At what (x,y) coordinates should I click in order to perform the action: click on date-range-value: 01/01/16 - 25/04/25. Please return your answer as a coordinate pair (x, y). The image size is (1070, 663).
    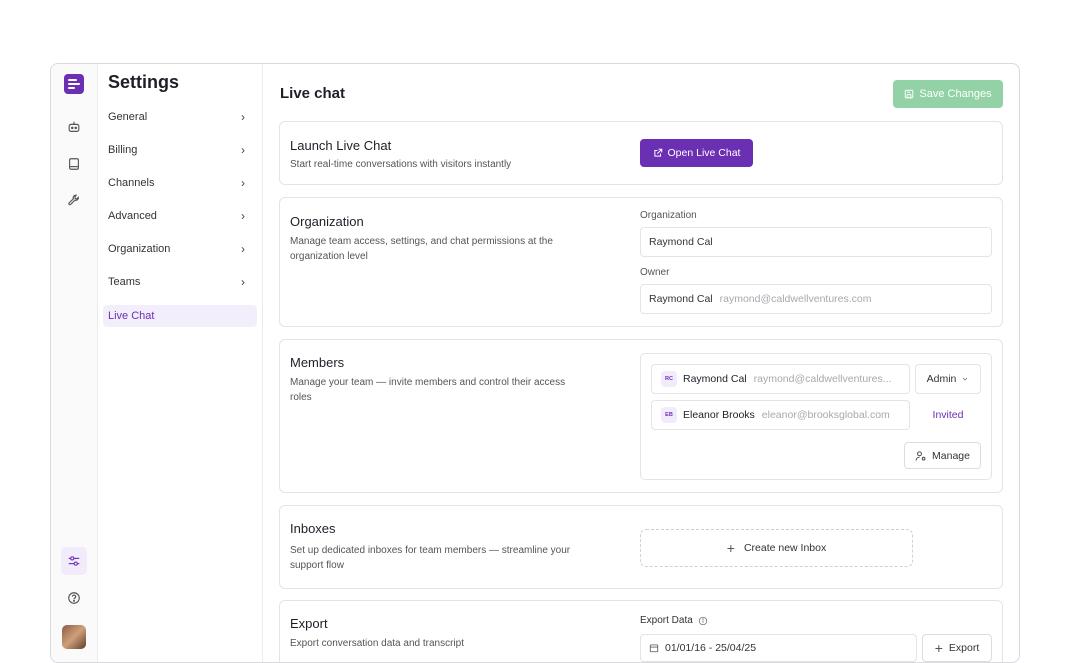
    Looking at the image, I should click on (711, 648).